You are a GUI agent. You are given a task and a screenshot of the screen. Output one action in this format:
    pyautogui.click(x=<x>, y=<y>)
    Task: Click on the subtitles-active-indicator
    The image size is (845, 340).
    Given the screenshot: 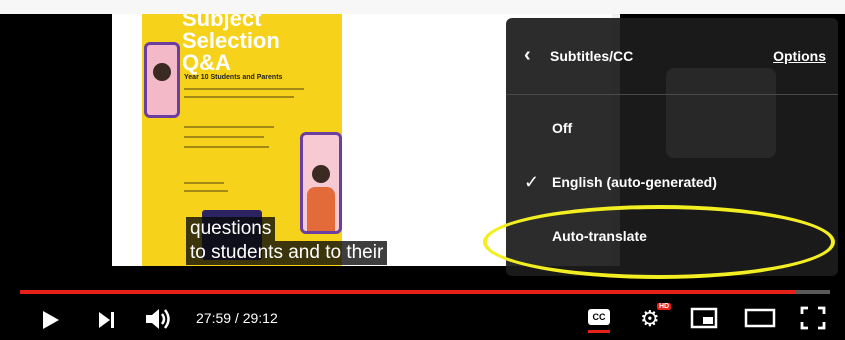 What is the action you would take?
    pyautogui.click(x=599, y=331)
    